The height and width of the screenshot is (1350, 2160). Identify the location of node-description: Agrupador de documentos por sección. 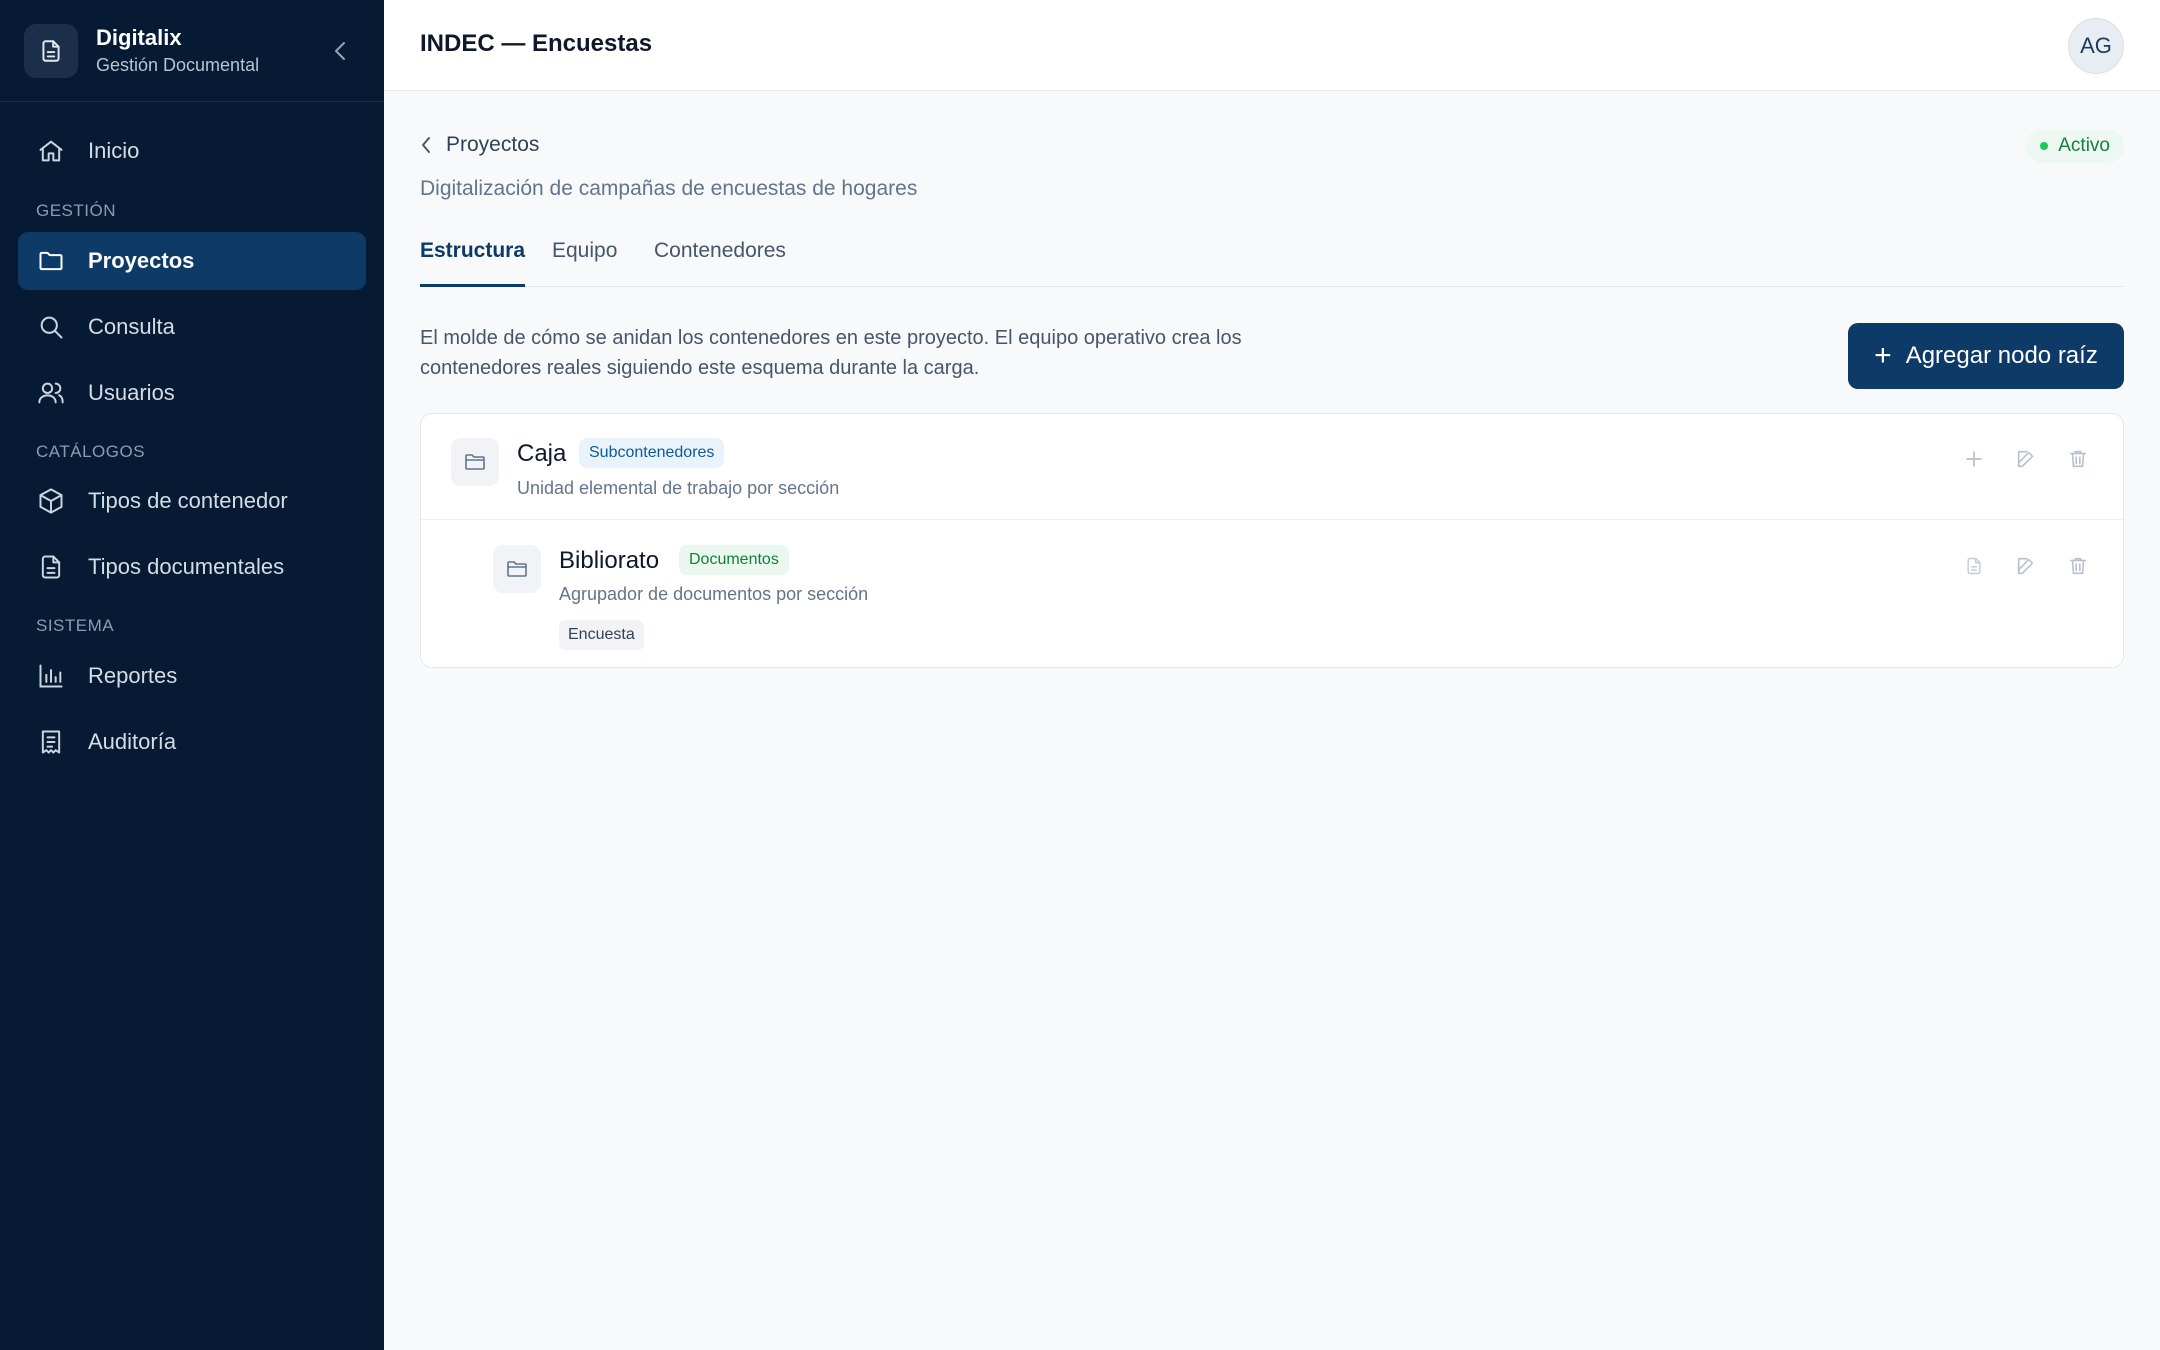
(714, 594).